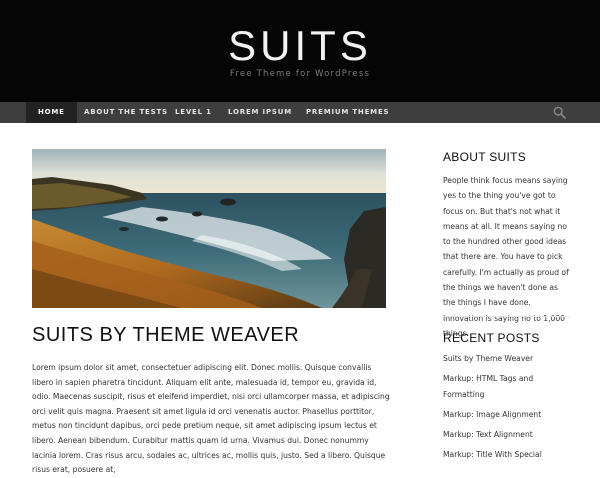 The image size is (600, 478). What do you see at coordinates (165, 335) in the screenshot?
I see `post-title: SUITS BY THEME WEAVER` at bounding box center [165, 335].